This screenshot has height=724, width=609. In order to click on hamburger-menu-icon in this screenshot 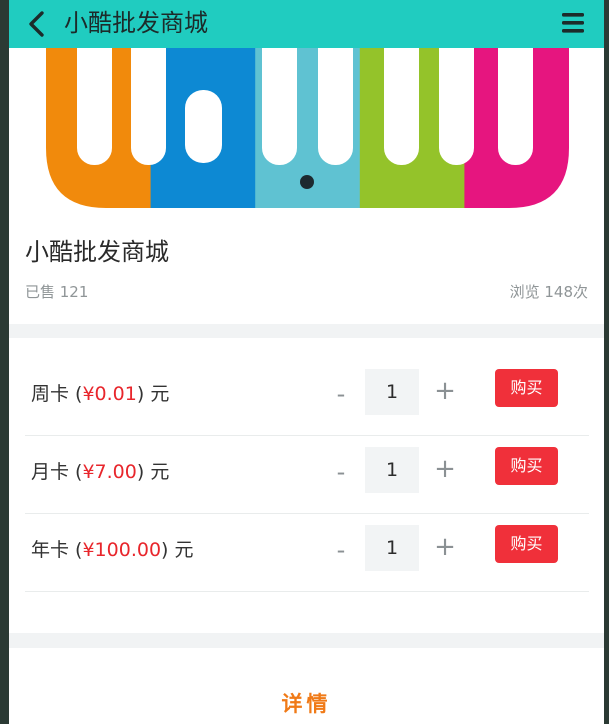, I will do `click(573, 23)`.